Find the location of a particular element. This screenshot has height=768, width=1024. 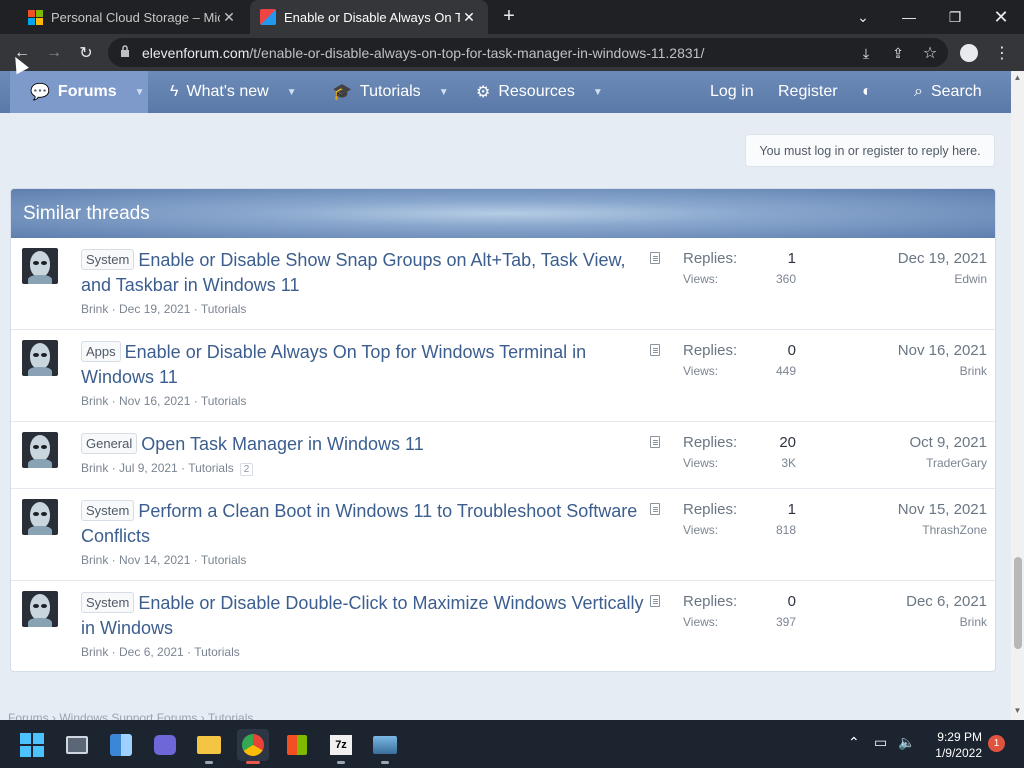

nav-whats-new: ϟ What's new ▼ is located at coordinates (233, 92).